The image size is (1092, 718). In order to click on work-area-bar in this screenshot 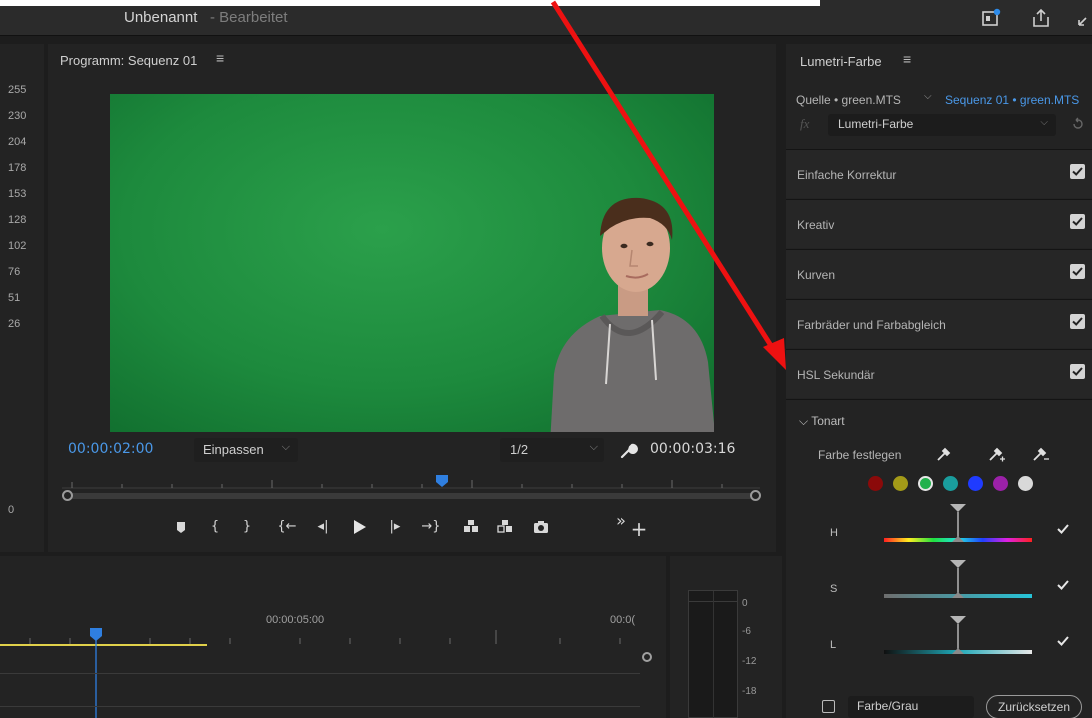, I will do `click(103, 645)`.